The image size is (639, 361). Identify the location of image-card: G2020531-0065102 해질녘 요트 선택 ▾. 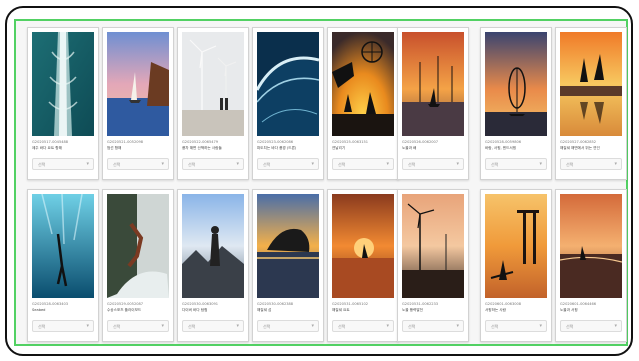
(363, 265).